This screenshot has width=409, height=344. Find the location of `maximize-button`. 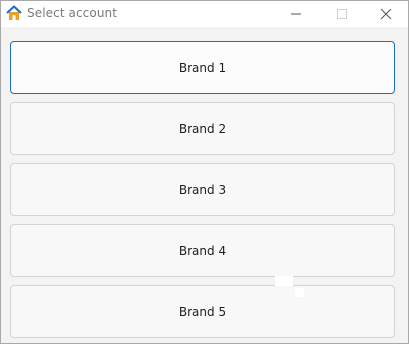

maximize-button is located at coordinates (342, 14).